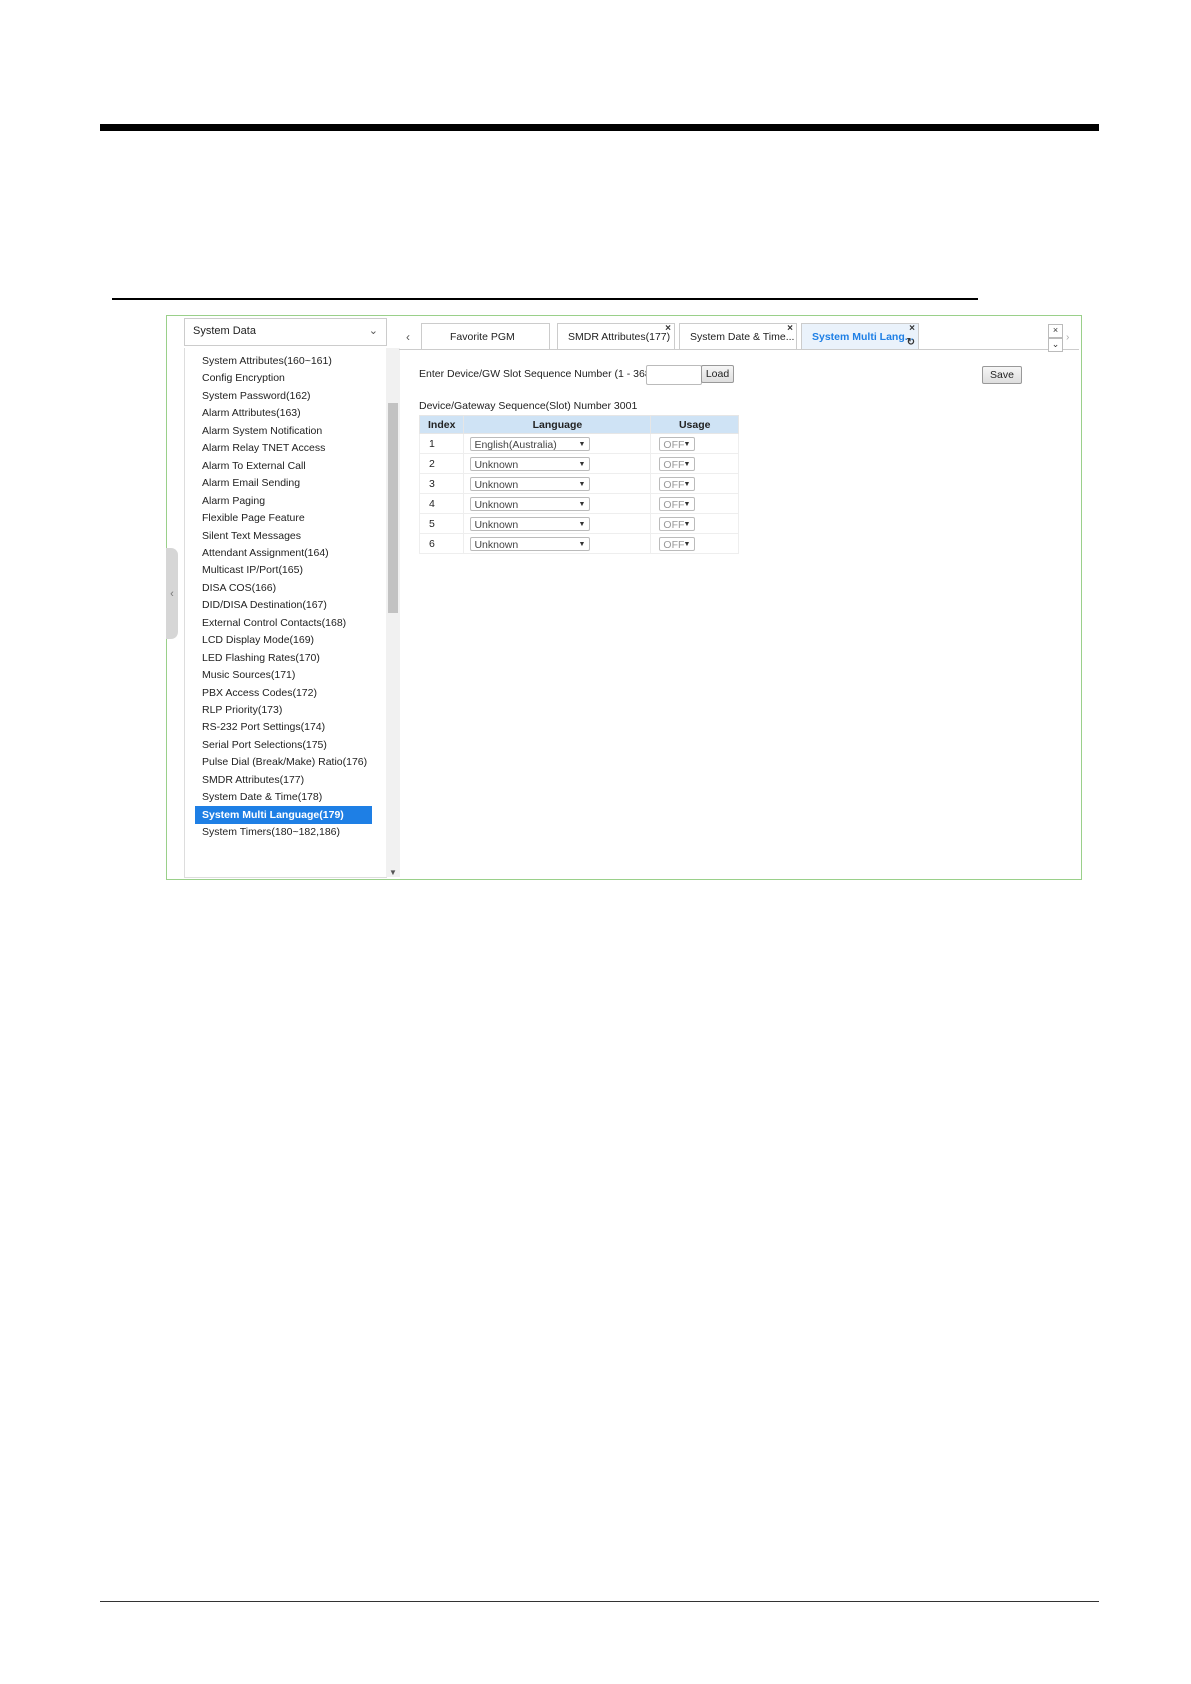 The image size is (1191, 1684). What do you see at coordinates (441, 523) in the screenshot?
I see `row-index: 5` at bounding box center [441, 523].